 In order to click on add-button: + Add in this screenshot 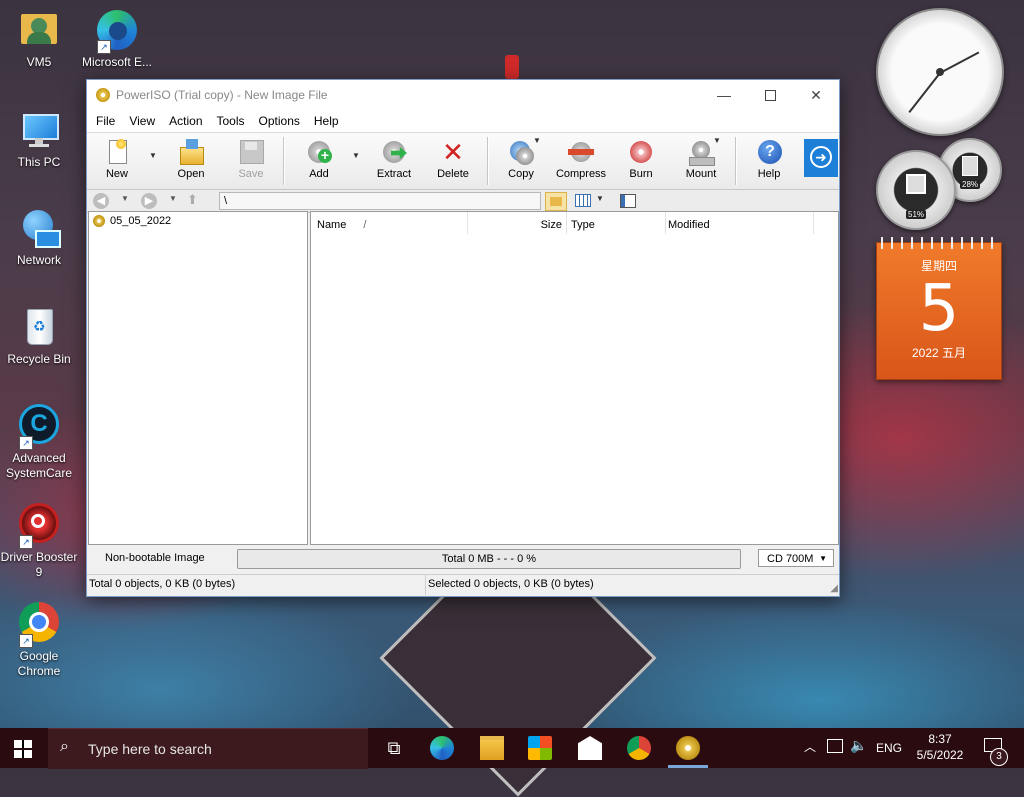, I will do `click(319, 161)`.